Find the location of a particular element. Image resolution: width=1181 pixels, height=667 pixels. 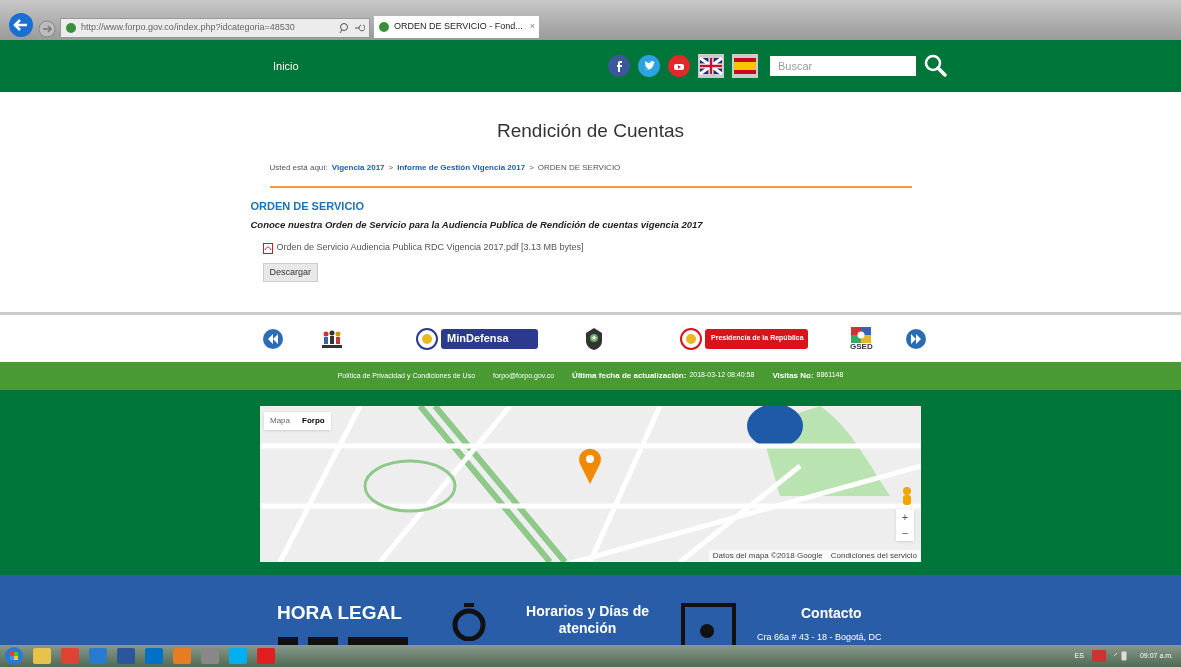

breadcrumb-current: ORDEN DE SERVICIO is located at coordinates (579, 167).